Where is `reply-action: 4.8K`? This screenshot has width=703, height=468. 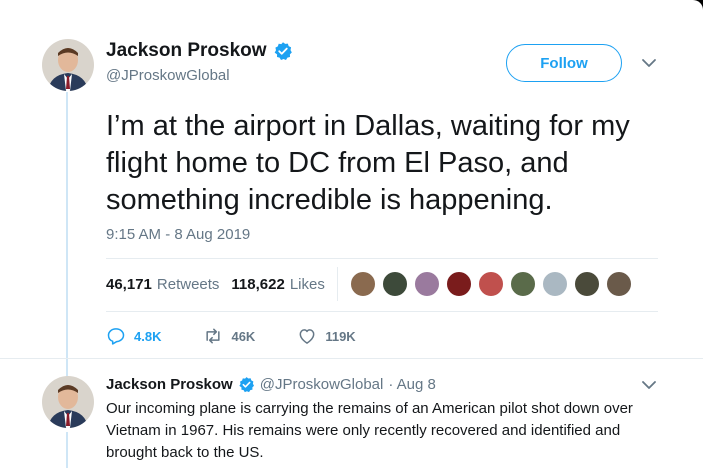
reply-action: 4.8K is located at coordinates (133, 336).